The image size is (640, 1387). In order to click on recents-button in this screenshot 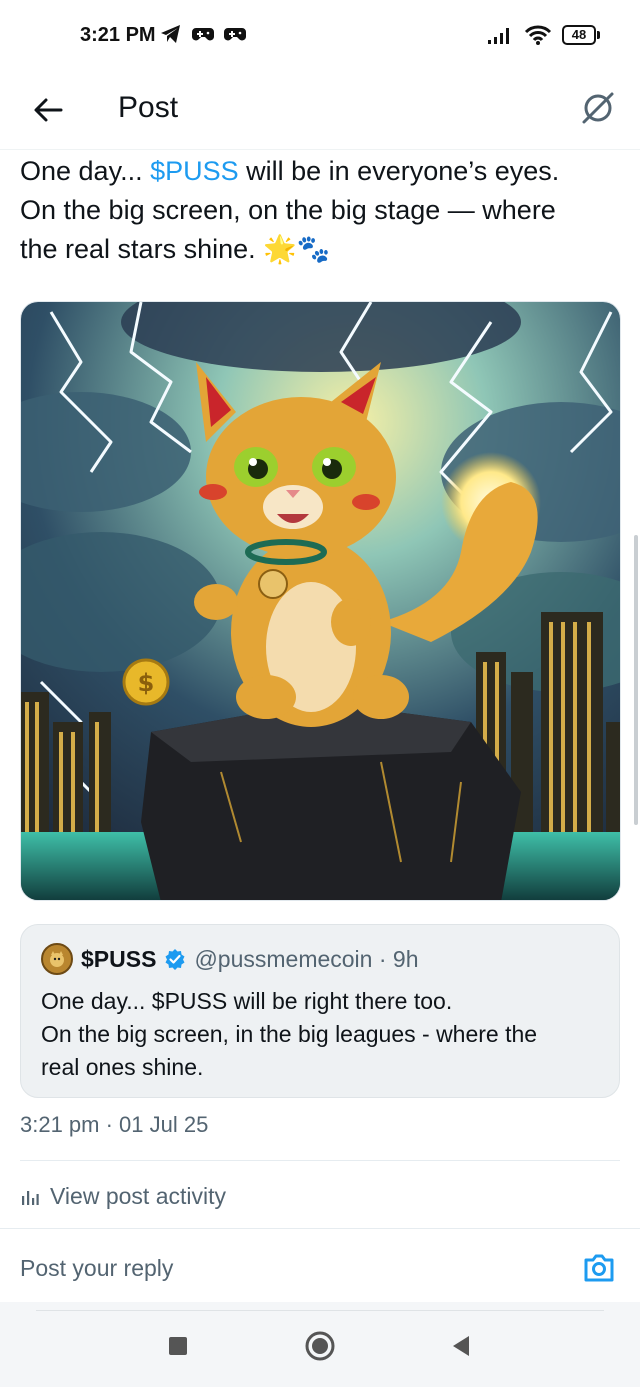, I will do `click(178, 1346)`.